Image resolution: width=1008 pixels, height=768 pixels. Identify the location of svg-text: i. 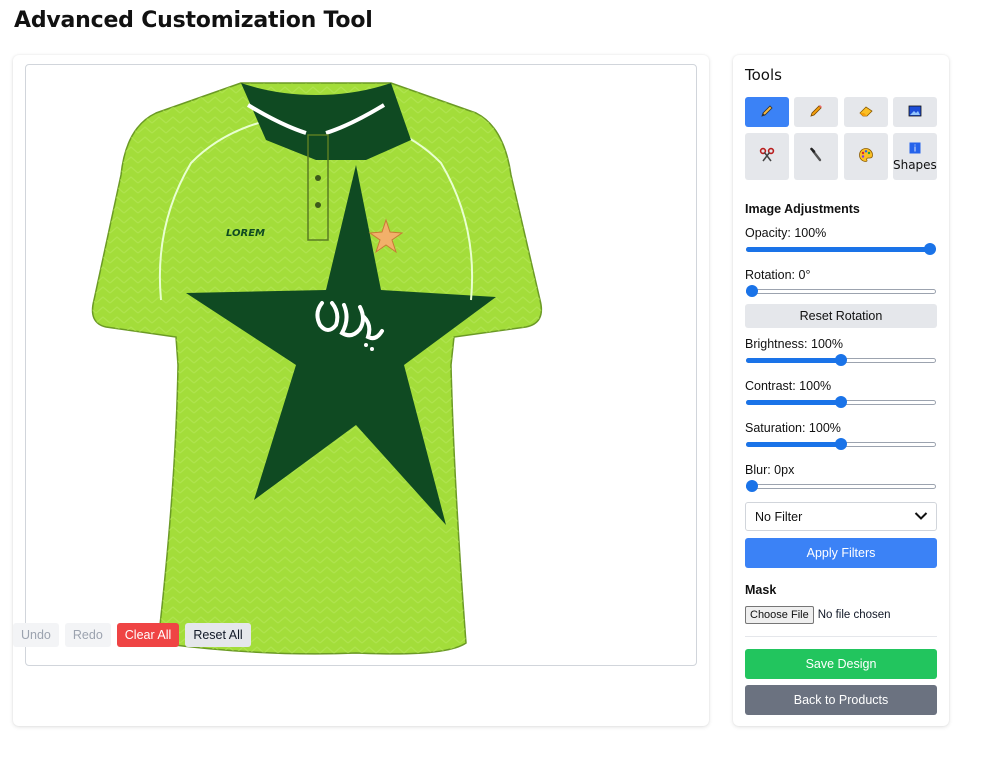
(915, 149).